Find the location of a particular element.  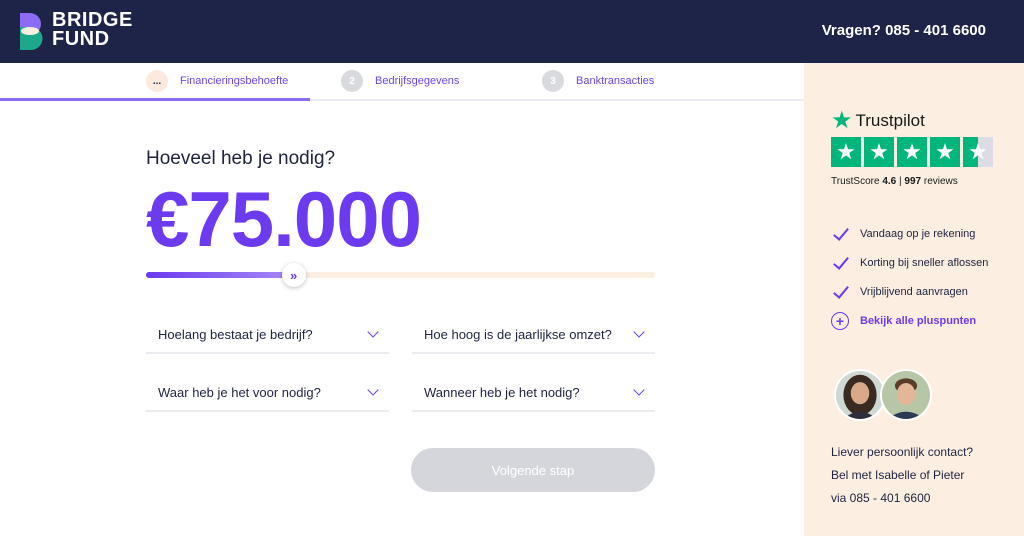

perk-label: Vandaag op je rekening is located at coordinates (918, 234).